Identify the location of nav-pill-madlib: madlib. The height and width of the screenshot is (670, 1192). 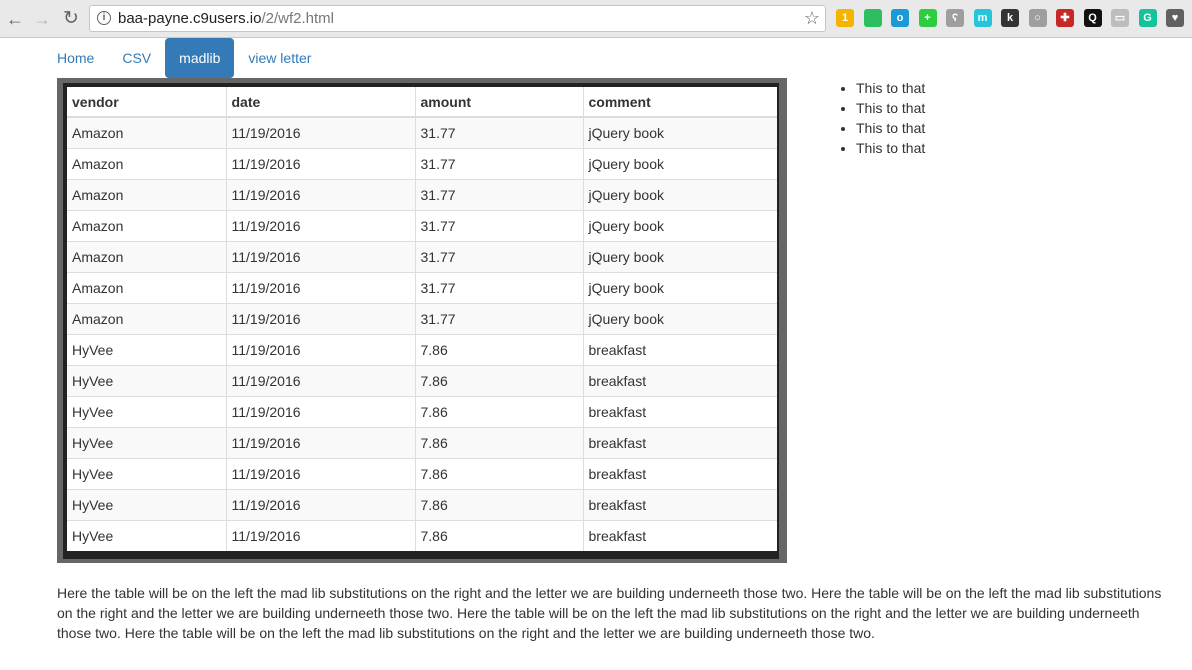
(200, 58).